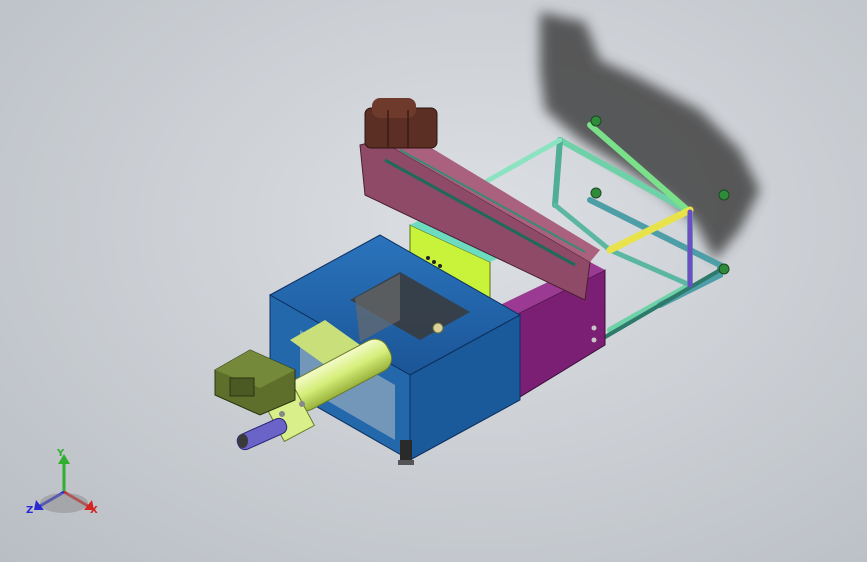  Describe the element at coordinates (406, 452) in the screenshot. I see `base-foot` at that location.